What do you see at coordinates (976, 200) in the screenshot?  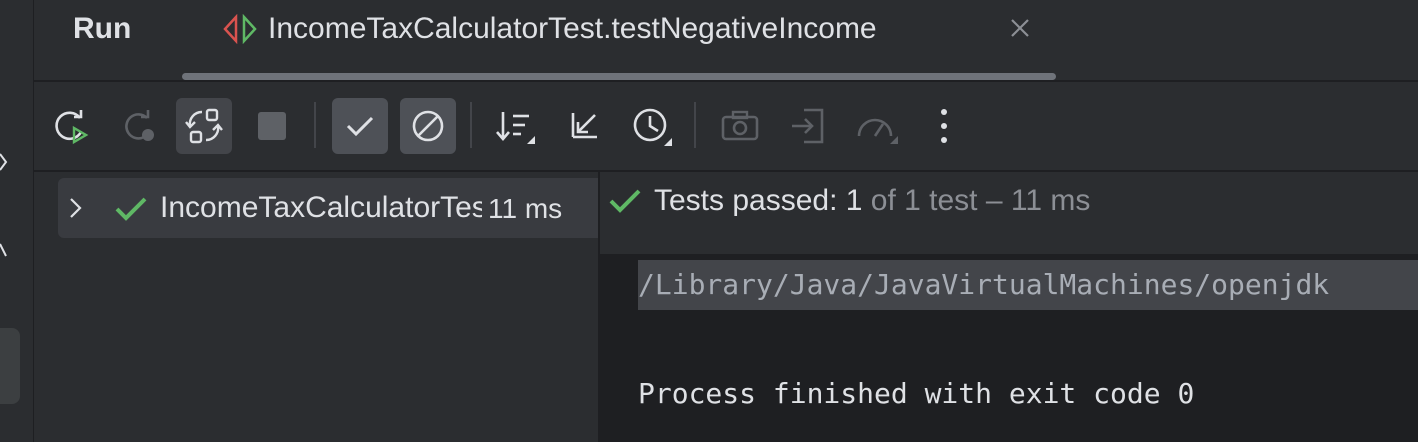 I see `status-sub-text: of 1 test – 11 ms` at bounding box center [976, 200].